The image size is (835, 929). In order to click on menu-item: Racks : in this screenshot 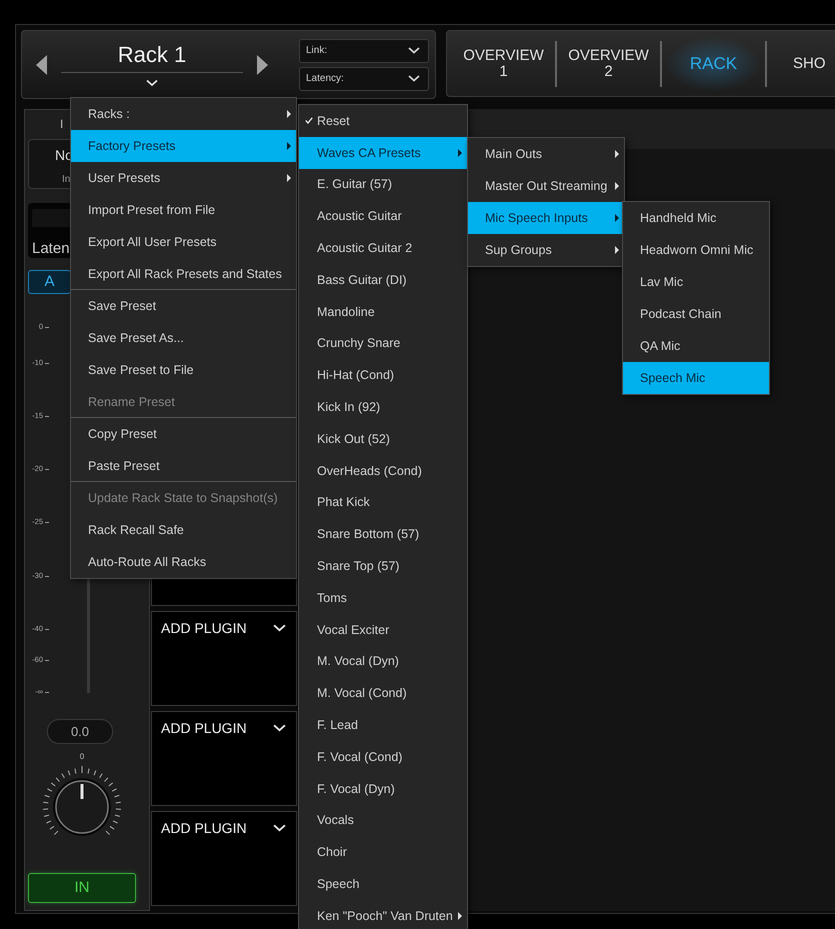, I will do `click(183, 114)`.